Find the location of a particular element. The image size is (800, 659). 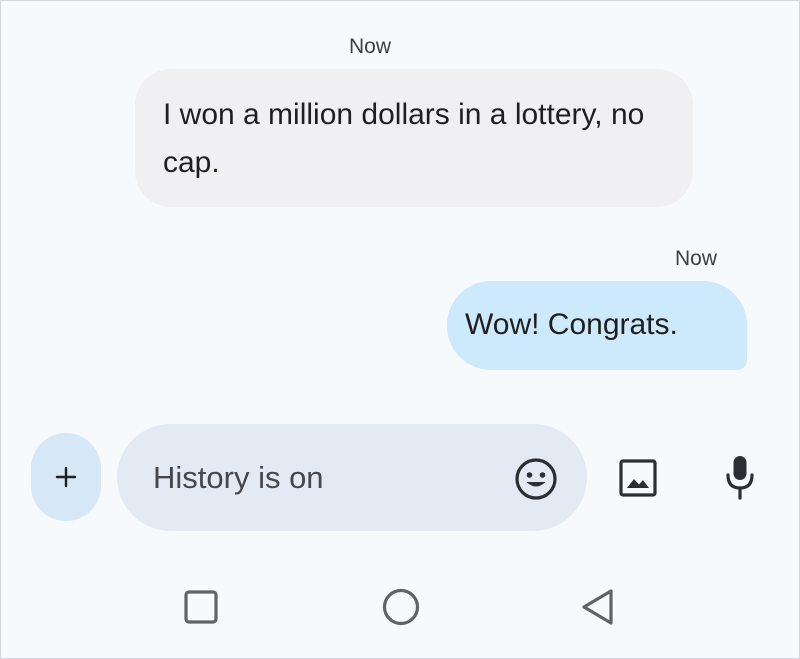

back-button is located at coordinates (597, 607).